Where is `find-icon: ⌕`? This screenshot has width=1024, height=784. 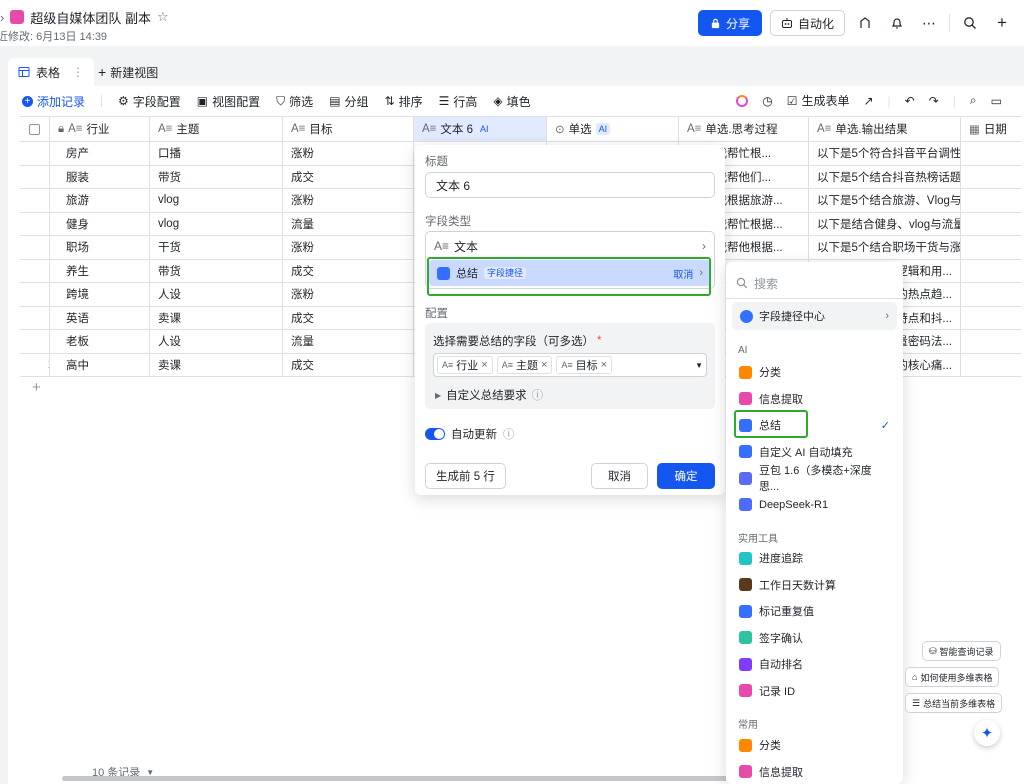 find-icon: ⌕ is located at coordinates (973, 100).